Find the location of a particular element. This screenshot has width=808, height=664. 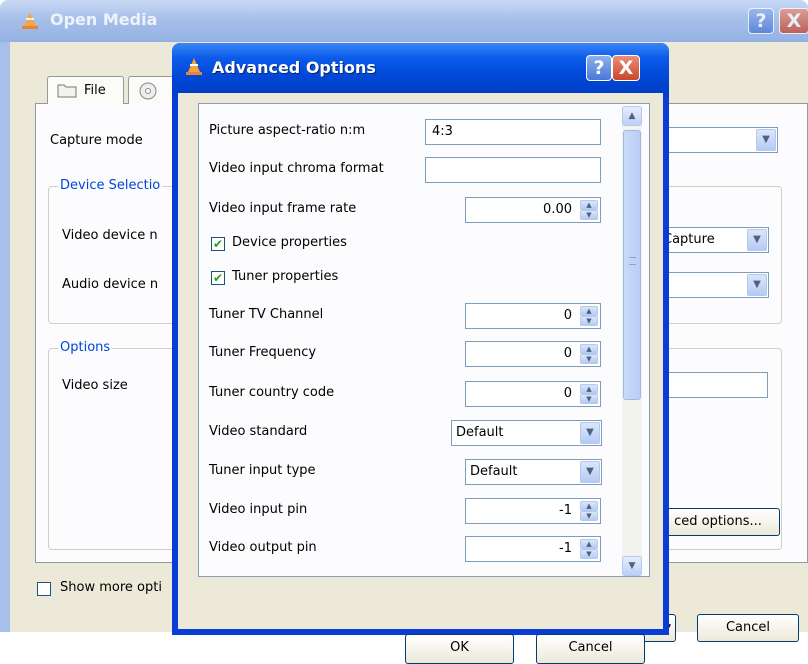

tv-channel-label: Tuner TV Channel is located at coordinates (266, 314).